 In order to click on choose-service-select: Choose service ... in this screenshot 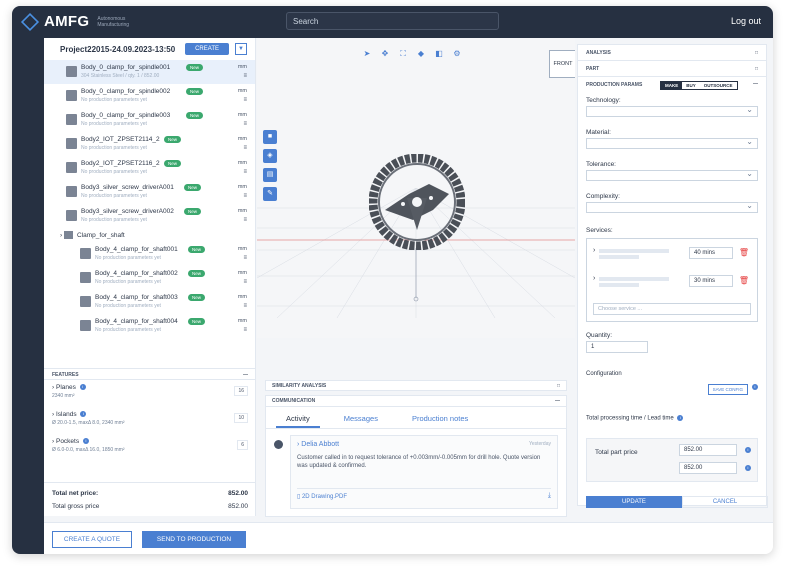, I will do `click(672, 309)`.